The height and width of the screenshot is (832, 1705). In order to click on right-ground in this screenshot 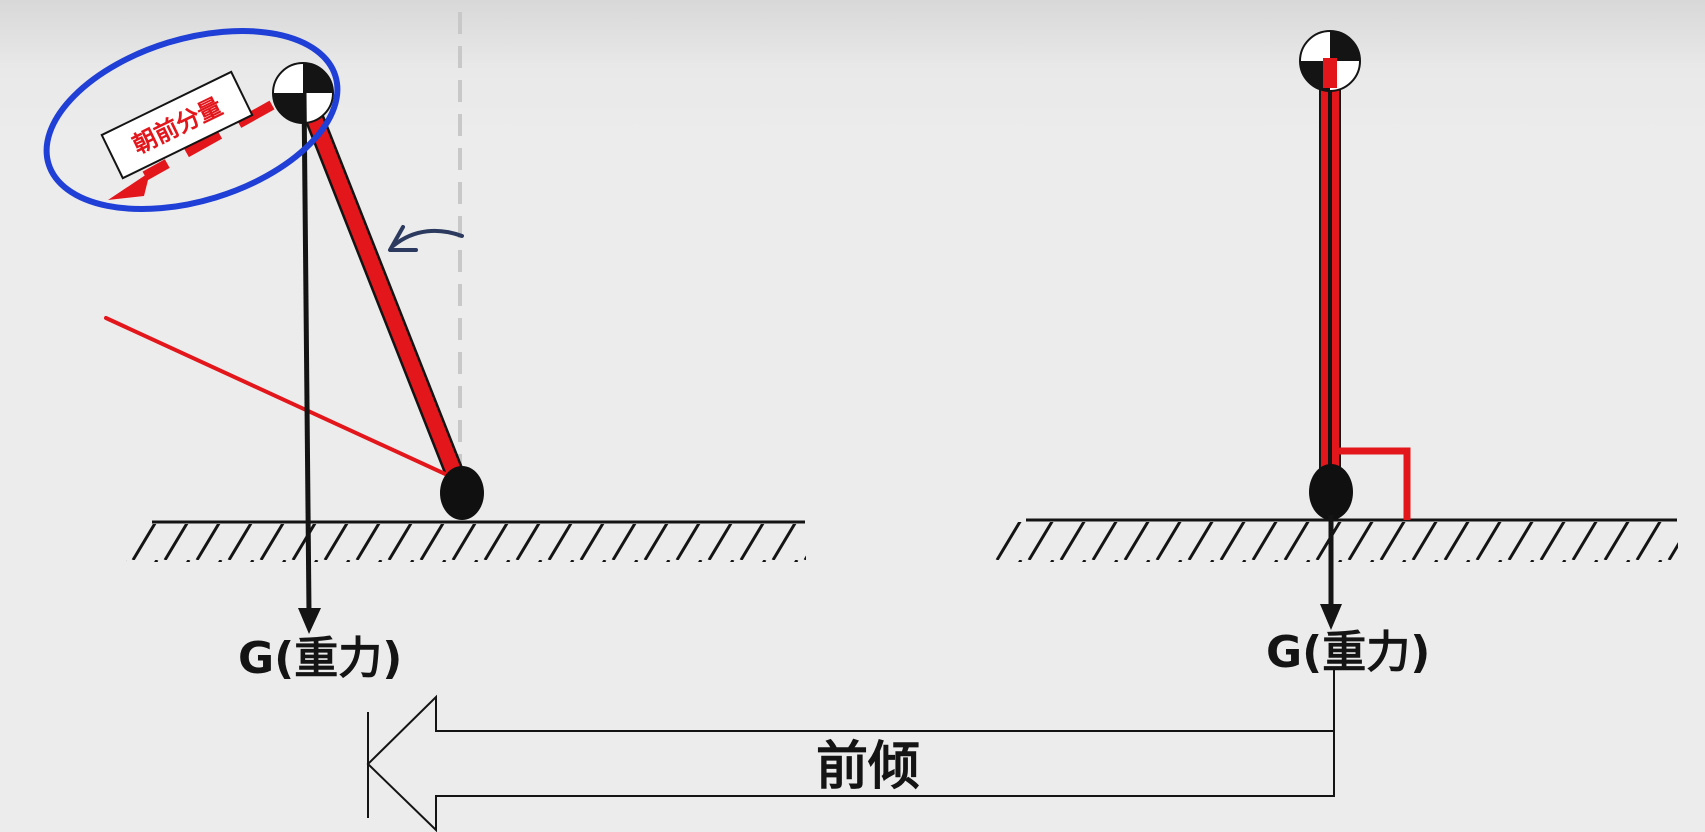, I will do `click(1336, 540)`.